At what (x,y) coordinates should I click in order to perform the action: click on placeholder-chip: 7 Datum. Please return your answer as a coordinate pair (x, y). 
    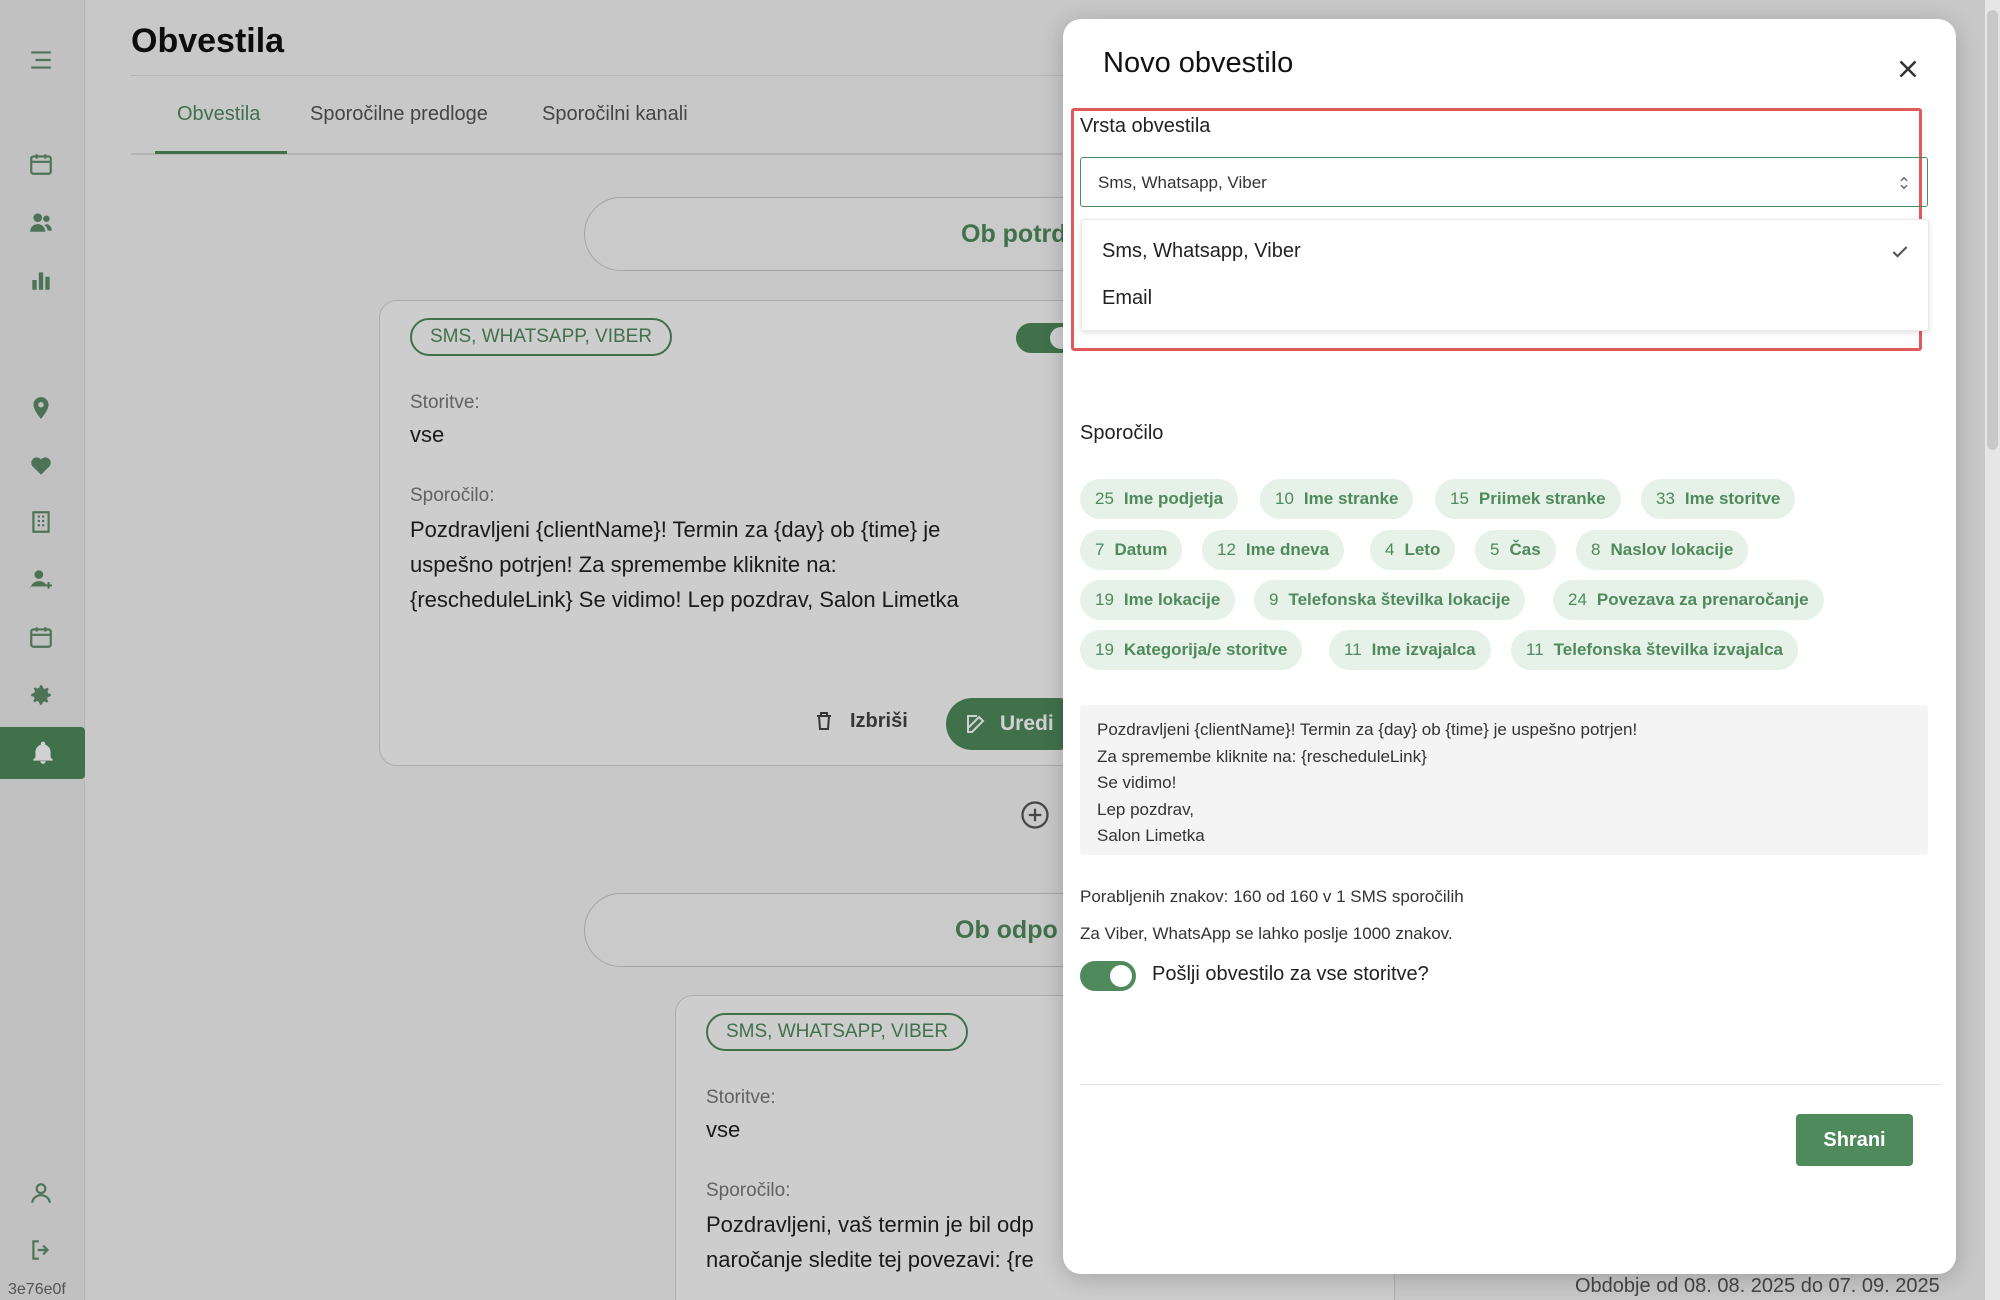
    Looking at the image, I should click on (1131, 550).